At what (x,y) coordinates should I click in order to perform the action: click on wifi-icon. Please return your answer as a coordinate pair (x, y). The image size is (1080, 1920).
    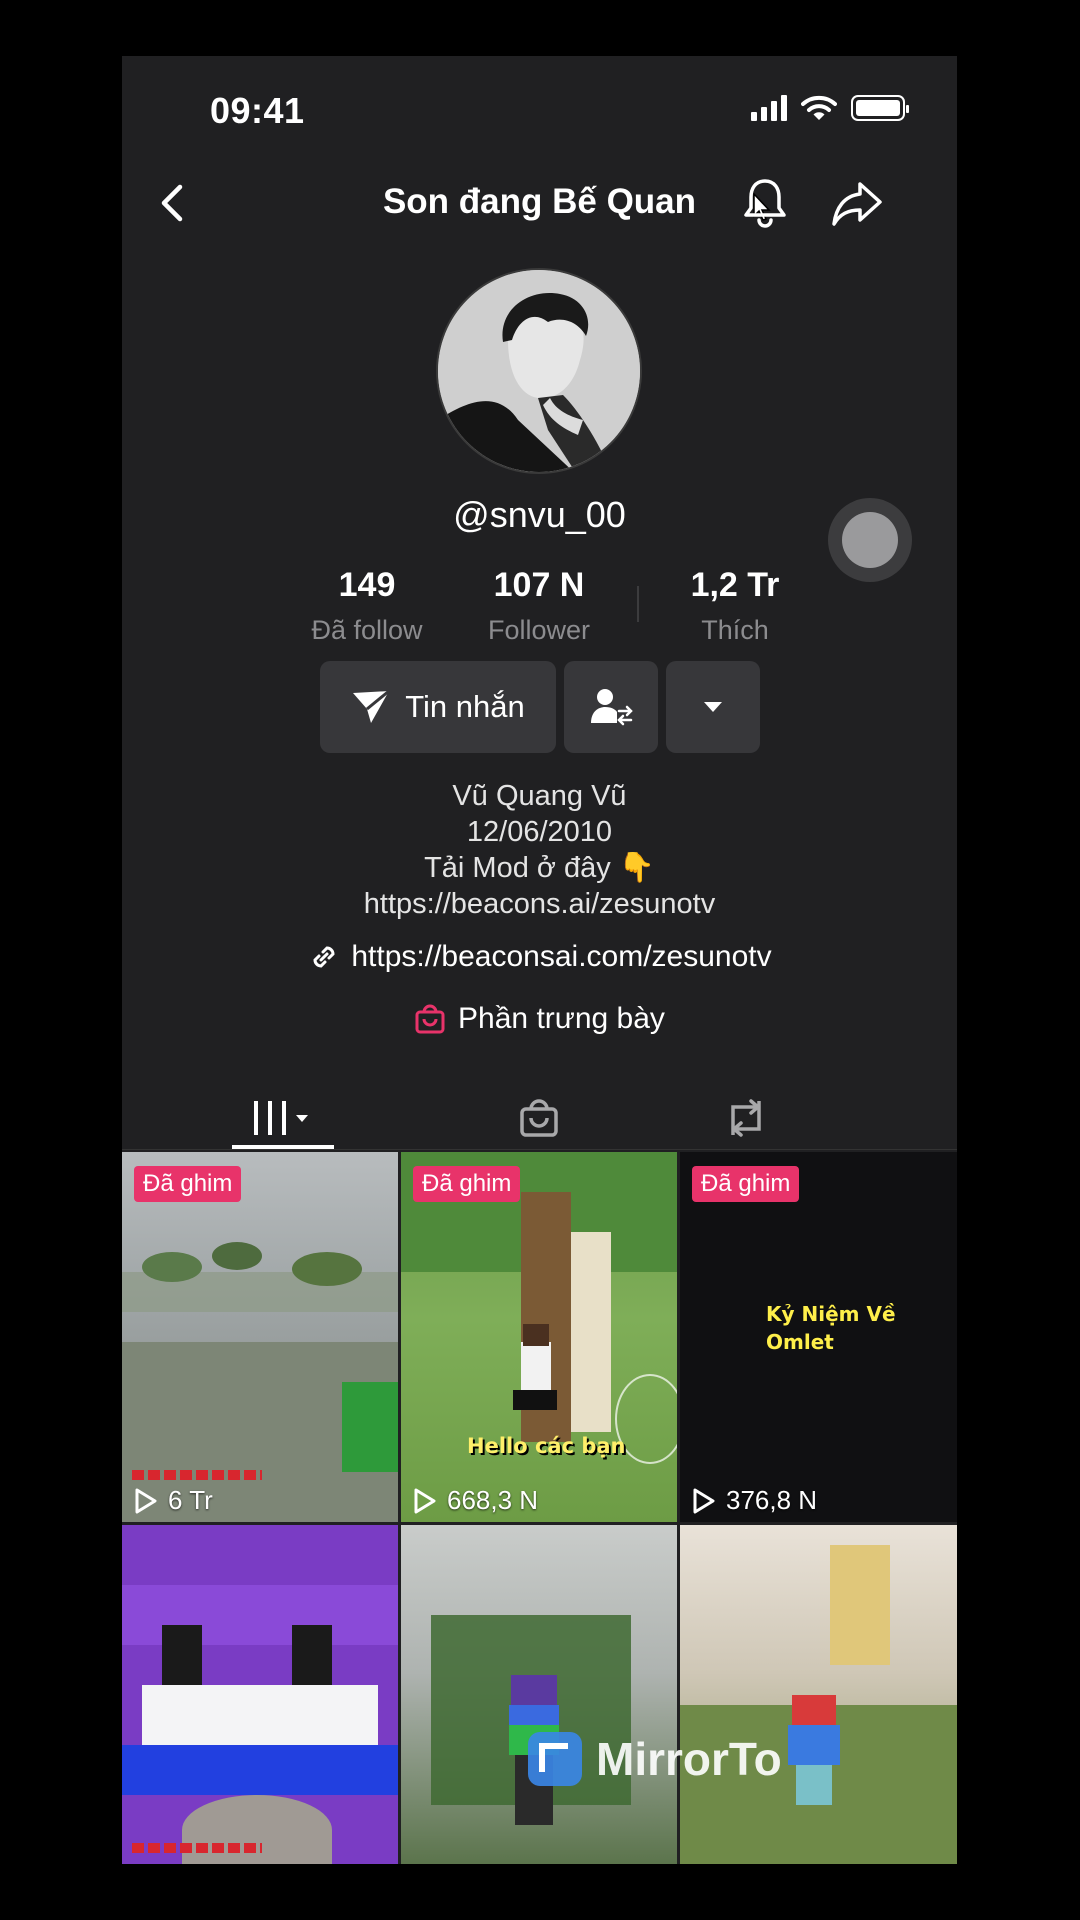
    Looking at the image, I should click on (819, 107).